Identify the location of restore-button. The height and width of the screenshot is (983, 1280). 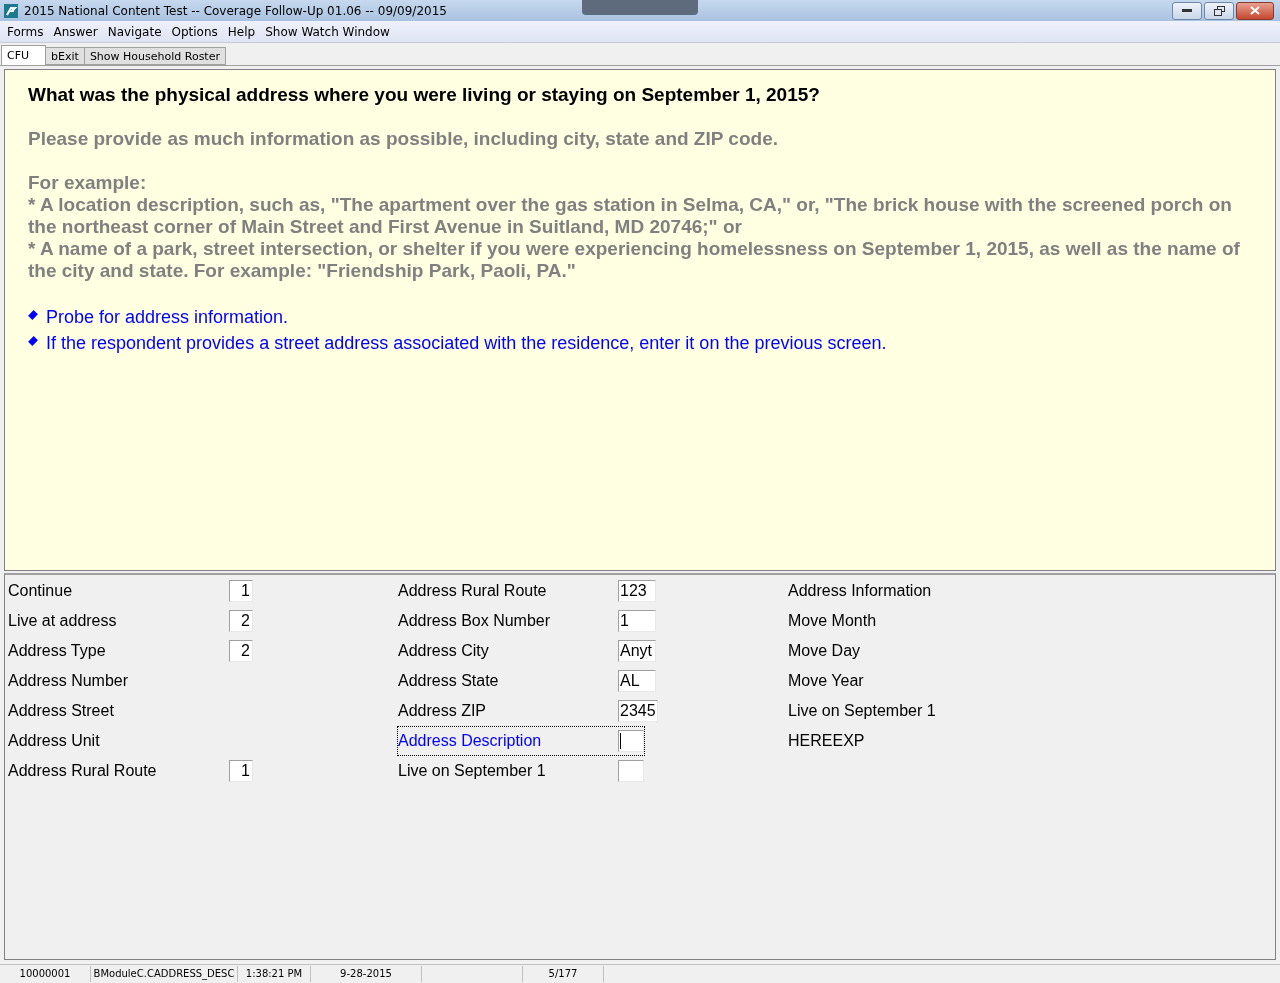
(1219, 10).